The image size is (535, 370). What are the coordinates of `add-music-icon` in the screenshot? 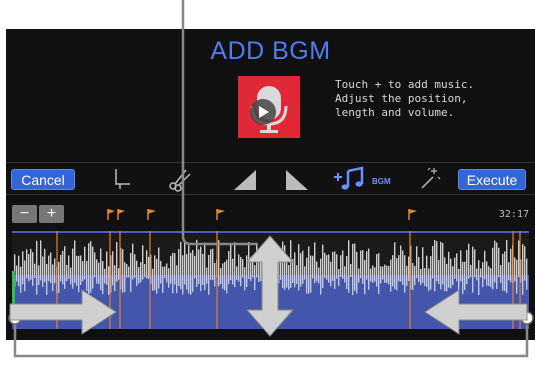 It's located at (352, 179).